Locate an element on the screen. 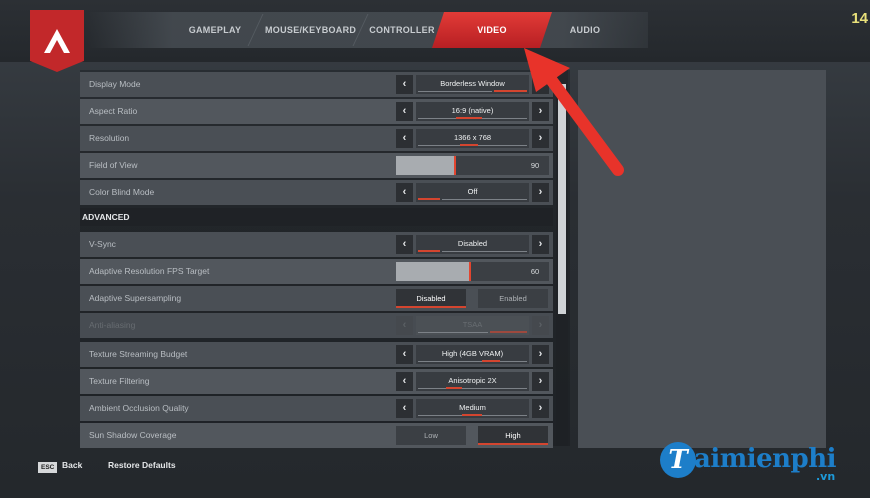 This screenshot has width=870, height=498. setting-value: TSAA is located at coordinates (472, 325).